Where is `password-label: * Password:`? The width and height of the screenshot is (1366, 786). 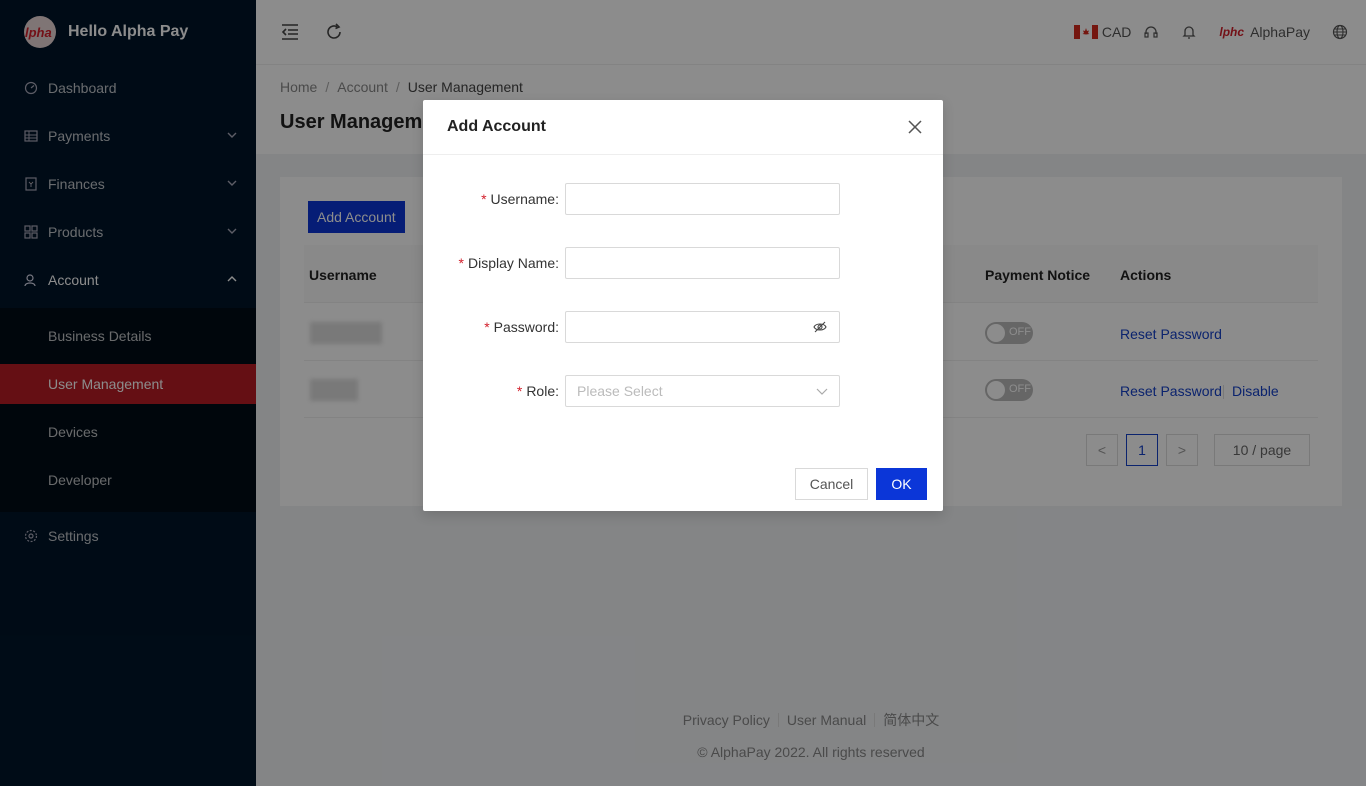 password-label: * Password: is located at coordinates (521, 327).